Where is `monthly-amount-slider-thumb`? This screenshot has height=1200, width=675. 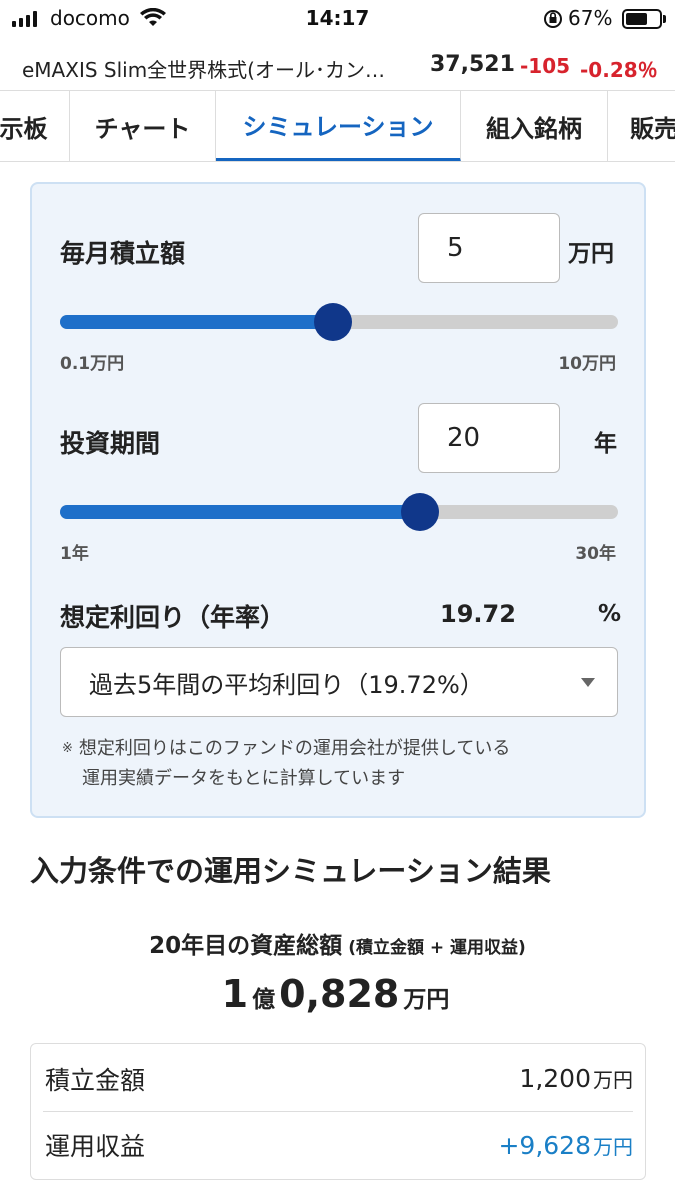 monthly-amount-slider-thumb is located at coordinates (333, 322).